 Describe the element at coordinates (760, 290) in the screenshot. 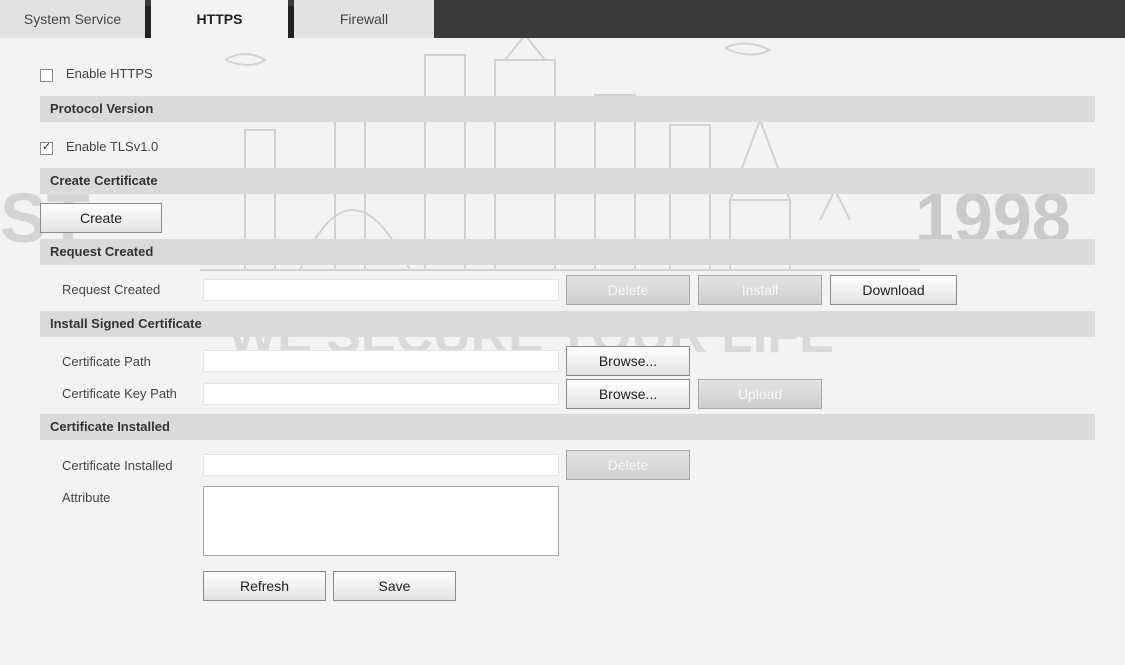

I see `install-button: Install` at that location.